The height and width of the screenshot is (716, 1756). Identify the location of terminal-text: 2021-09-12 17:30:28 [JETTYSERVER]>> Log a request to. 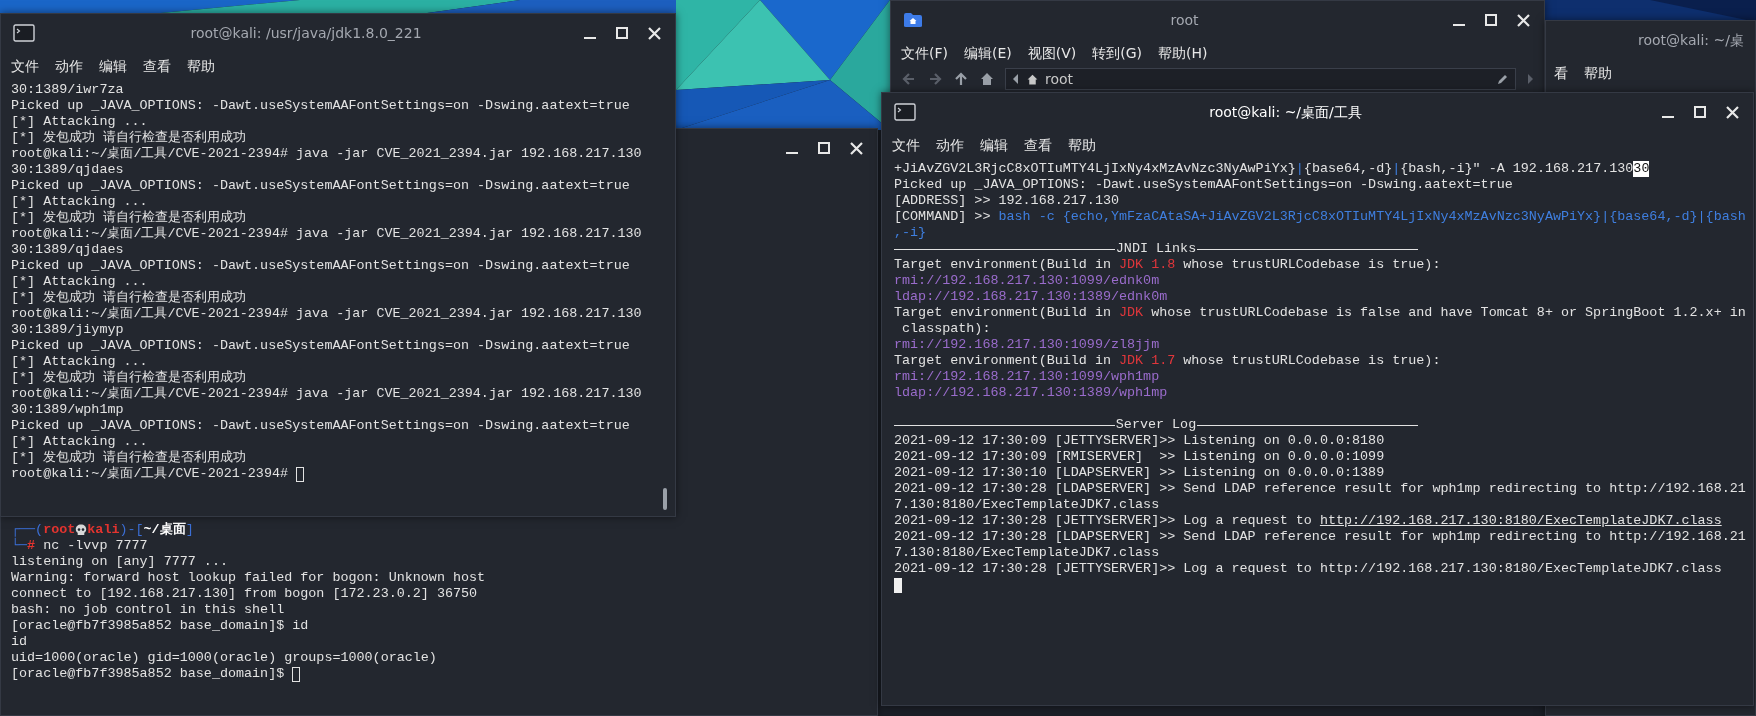
(1103, 521).